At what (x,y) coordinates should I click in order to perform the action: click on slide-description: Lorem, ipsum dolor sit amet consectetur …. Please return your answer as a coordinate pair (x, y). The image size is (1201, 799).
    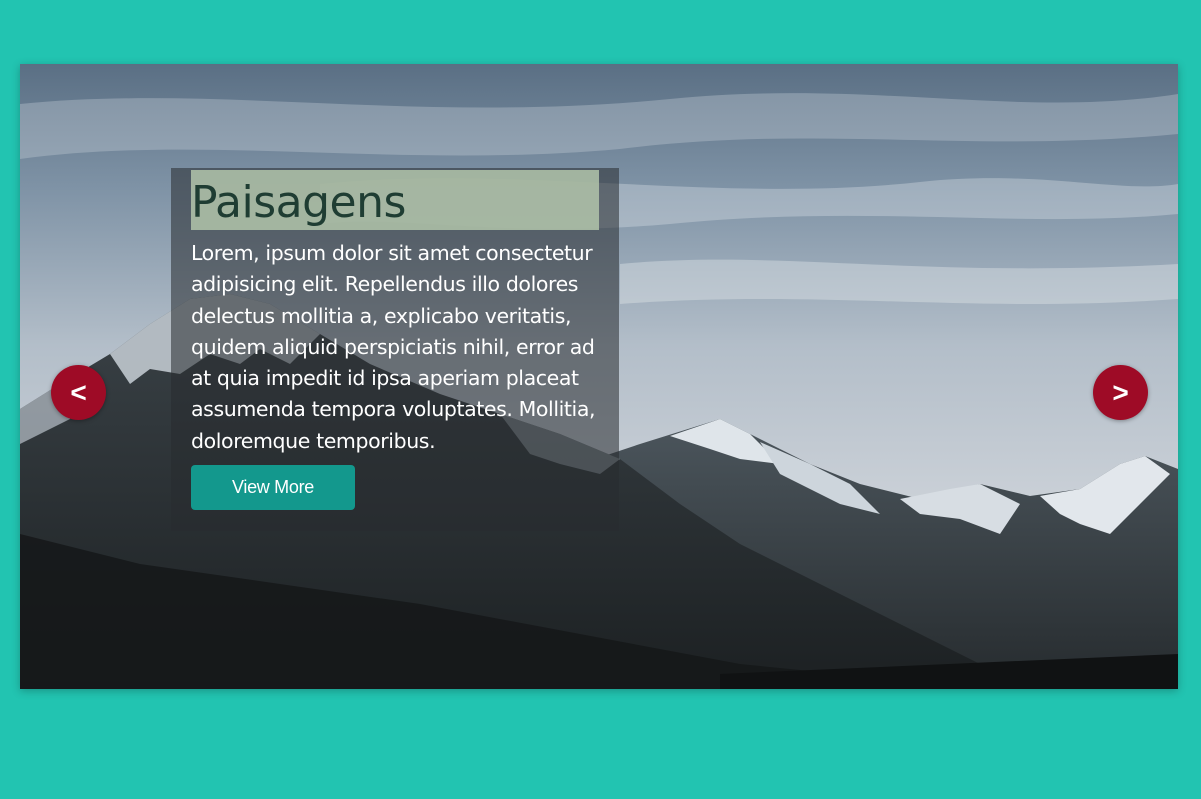
    Looking at the image, I should click on (393, 347).